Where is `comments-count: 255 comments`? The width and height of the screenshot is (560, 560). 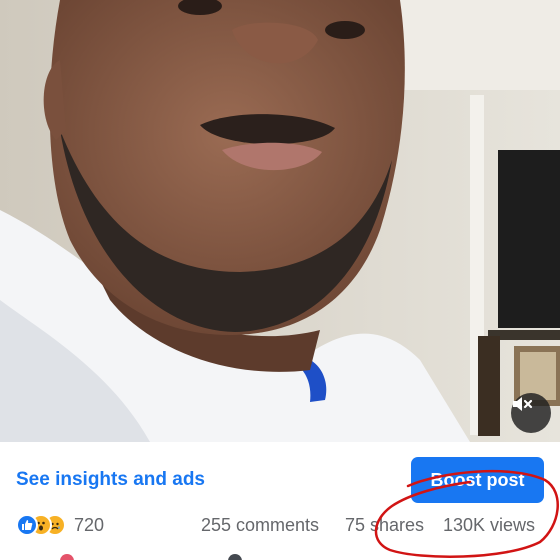
comments-count: 255 comments is located at coordinates (260, 525).